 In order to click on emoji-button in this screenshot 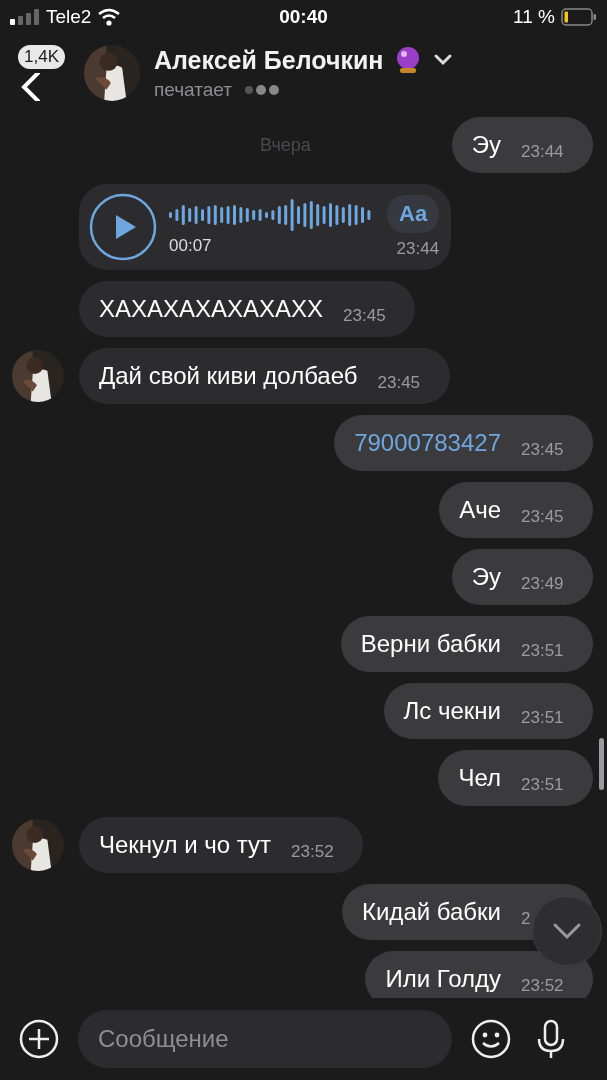, I will do `click(491, 1039)`.